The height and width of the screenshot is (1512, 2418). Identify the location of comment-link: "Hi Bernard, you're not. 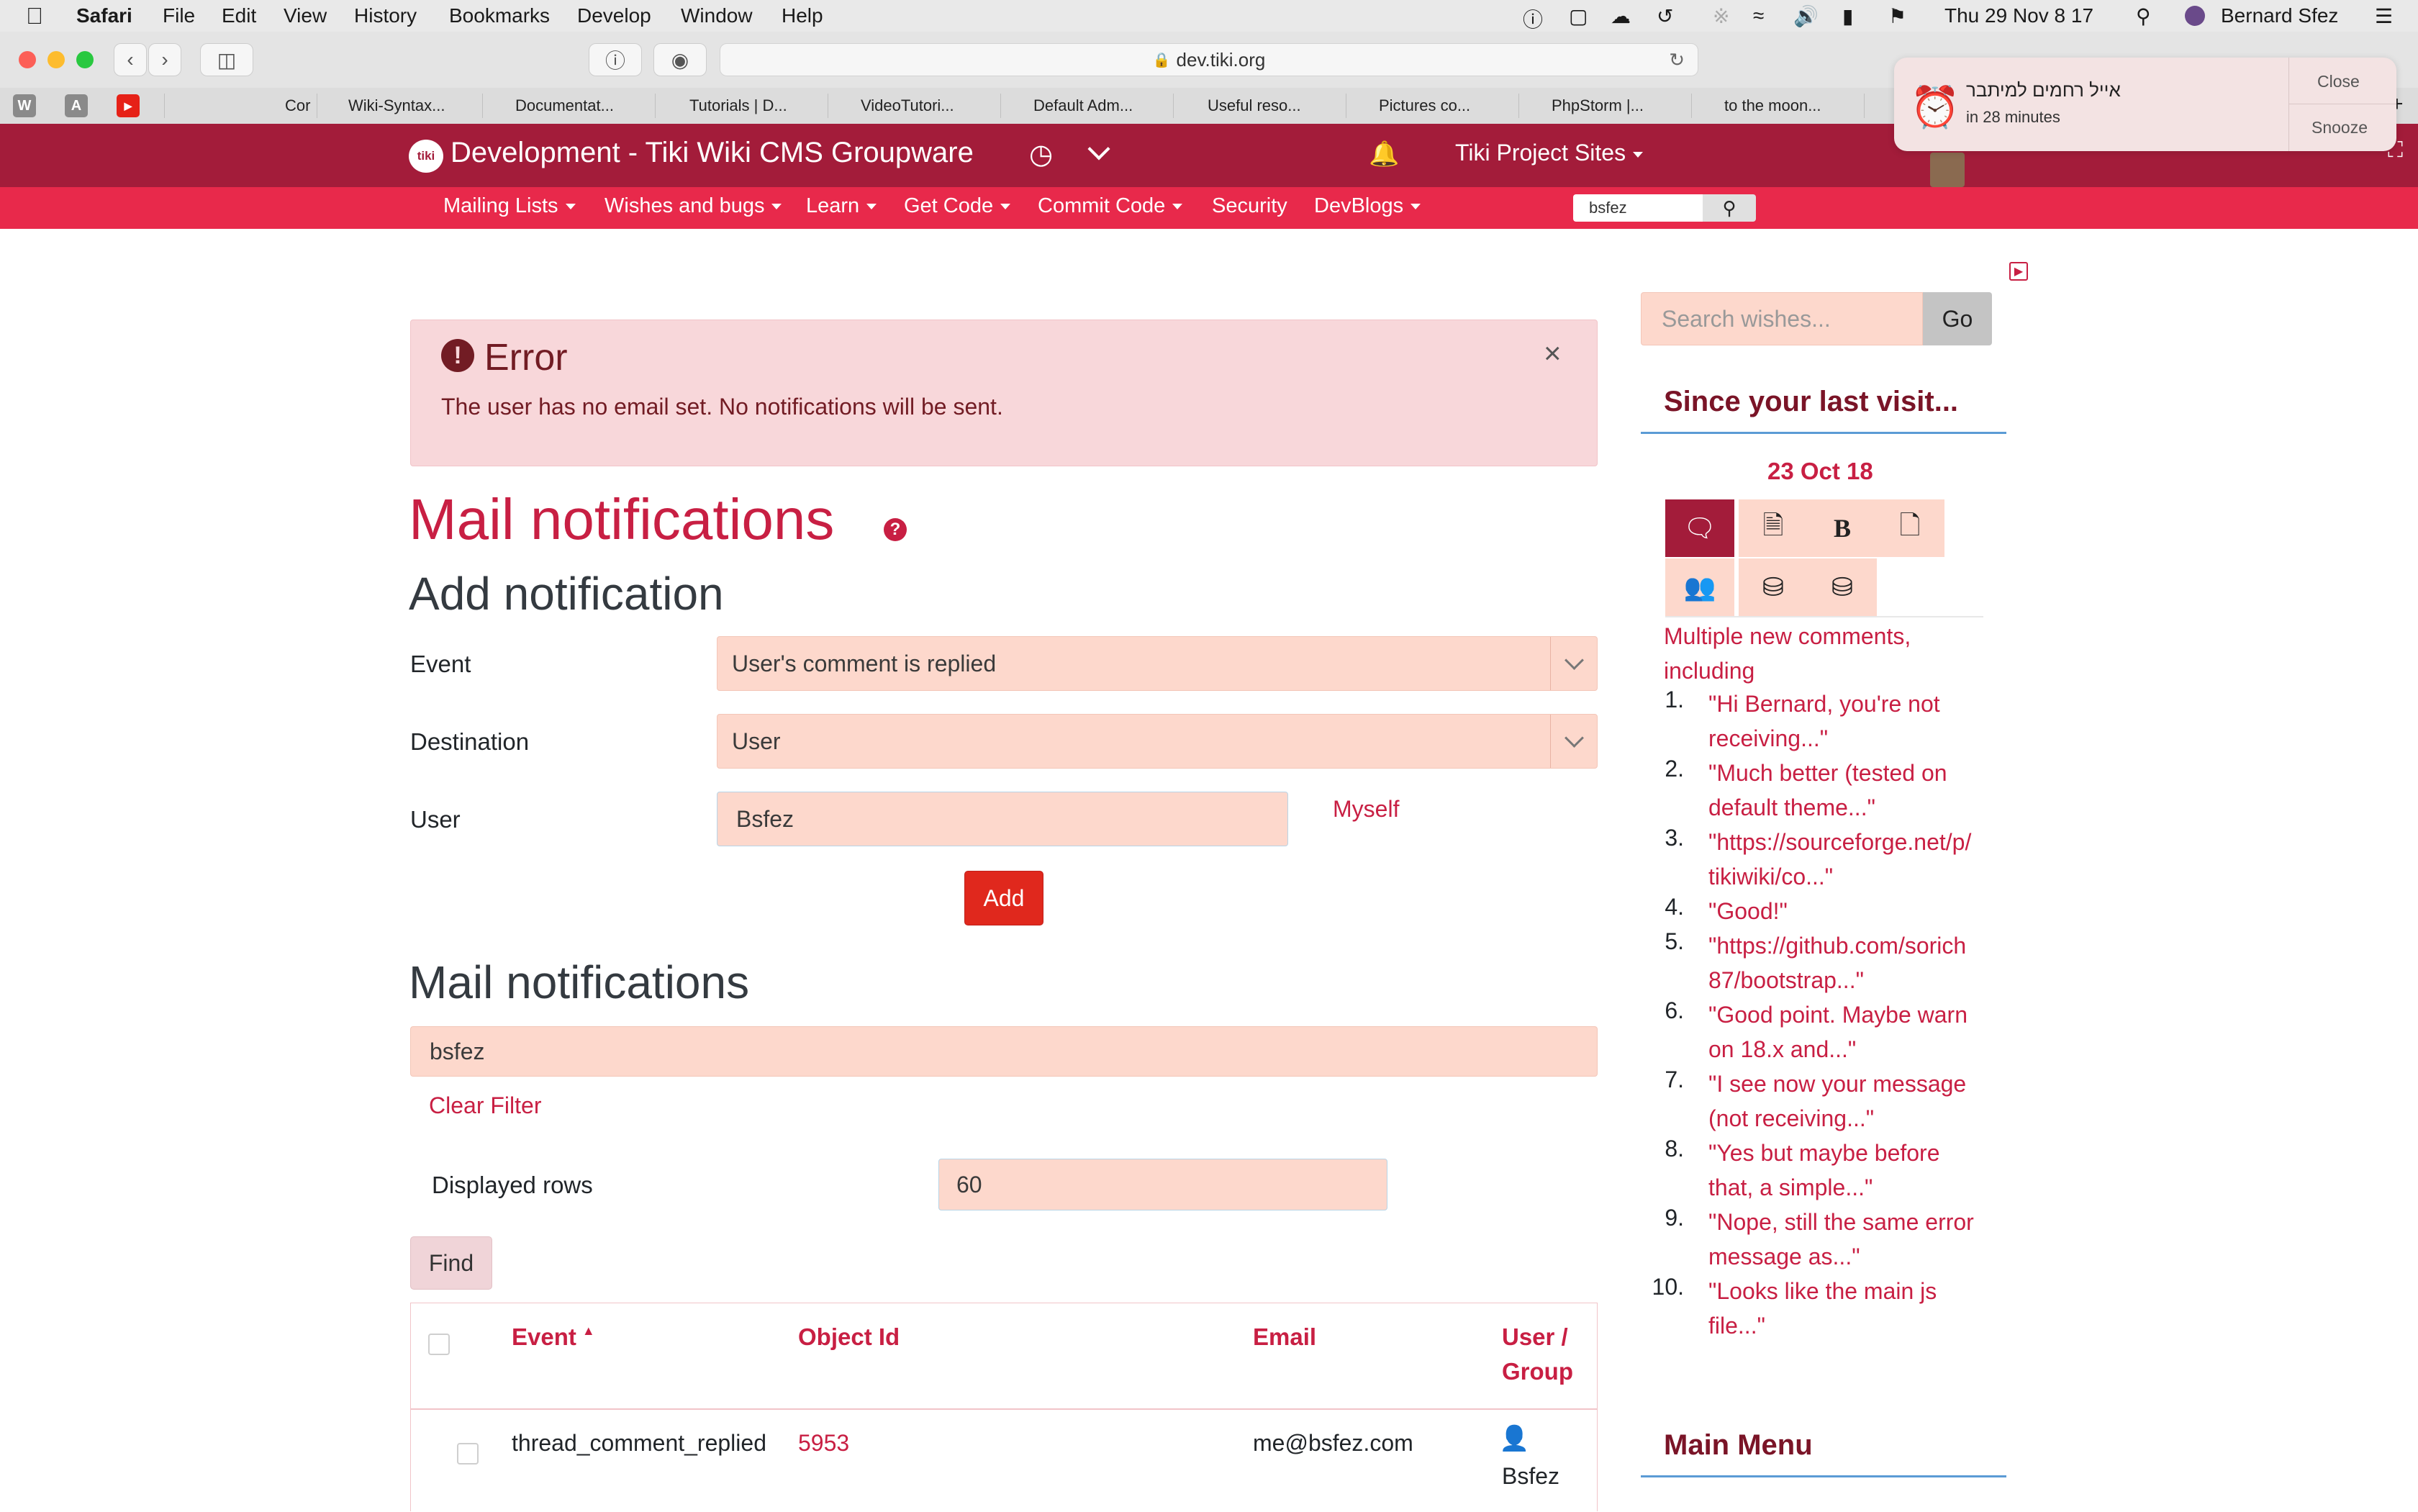
(1824, 704).